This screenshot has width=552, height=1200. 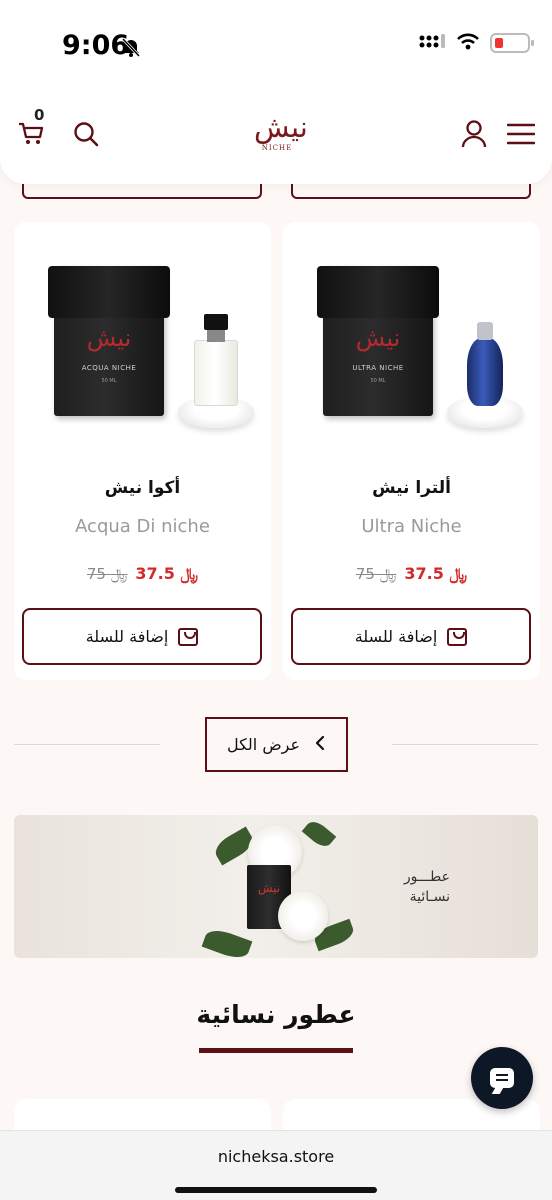 I want to click on browser-url-bar: nicheksa.store, so click(x=276, y=1165).